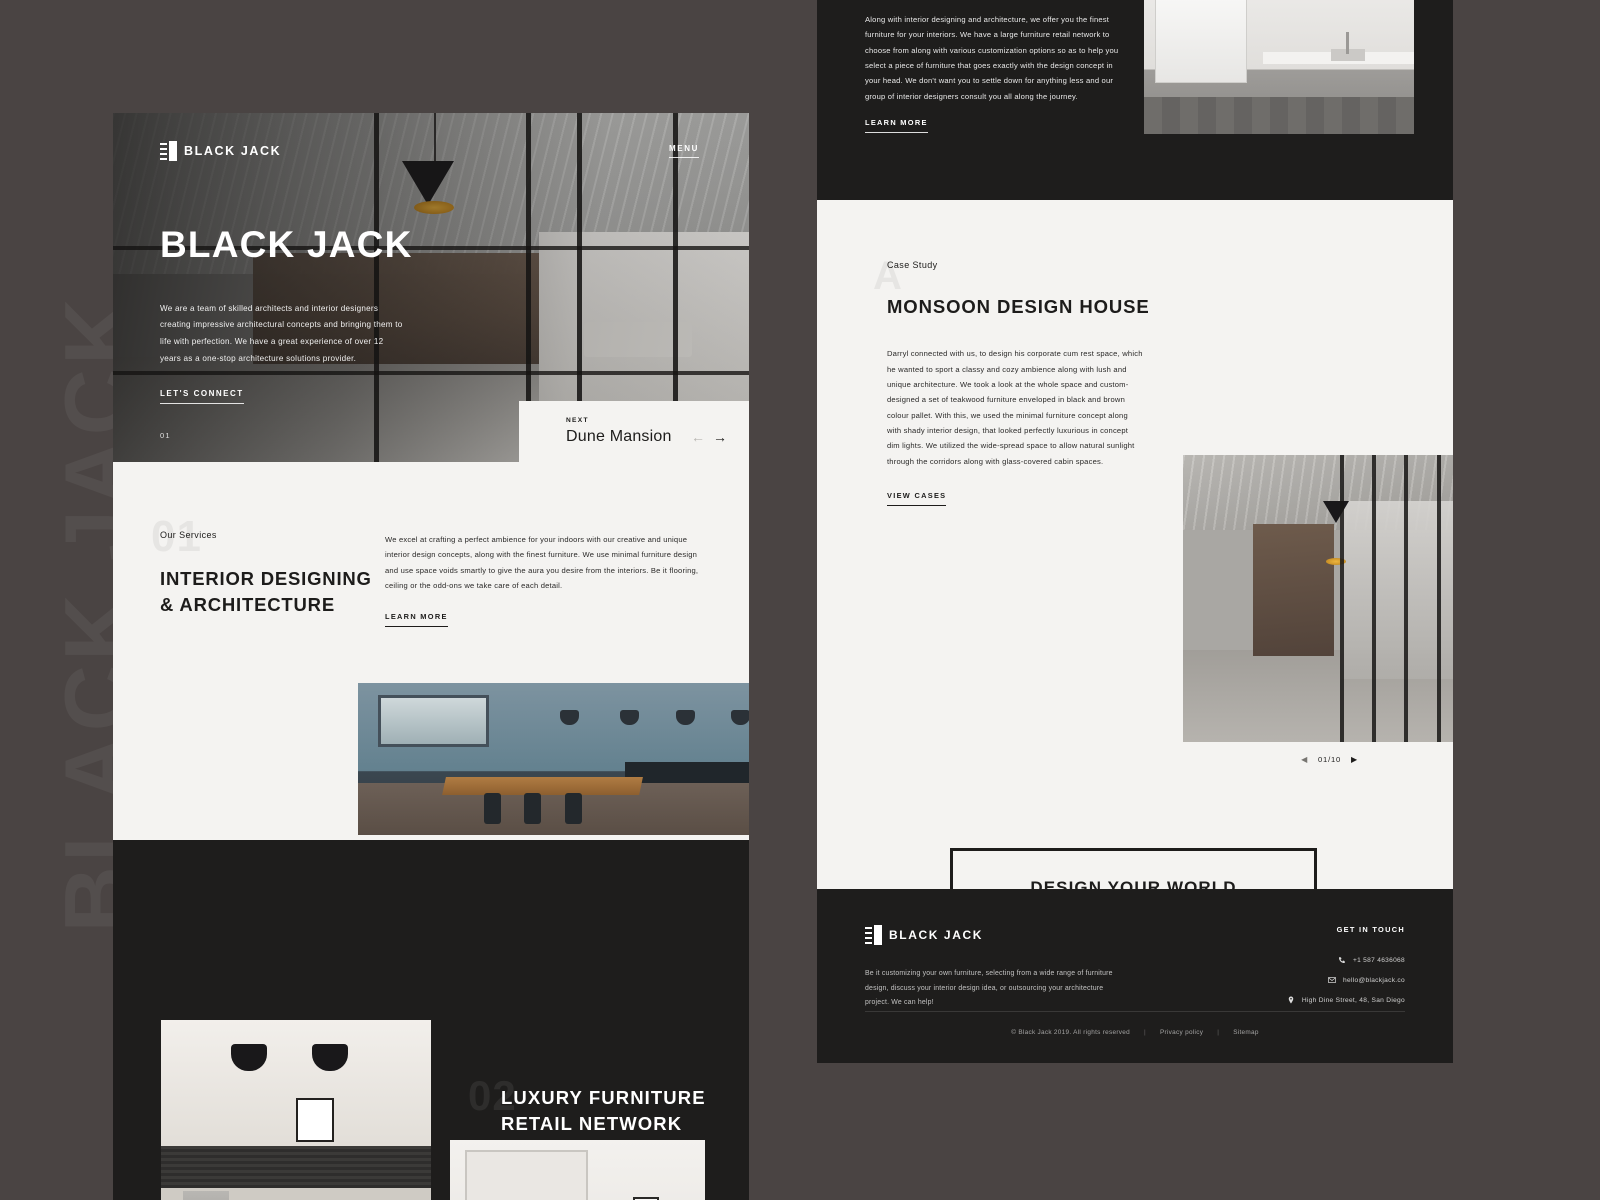  Describe the element at coordinates (1304, 759) in the screenshot. I see `triangle-left-icon: ◀` at that location.